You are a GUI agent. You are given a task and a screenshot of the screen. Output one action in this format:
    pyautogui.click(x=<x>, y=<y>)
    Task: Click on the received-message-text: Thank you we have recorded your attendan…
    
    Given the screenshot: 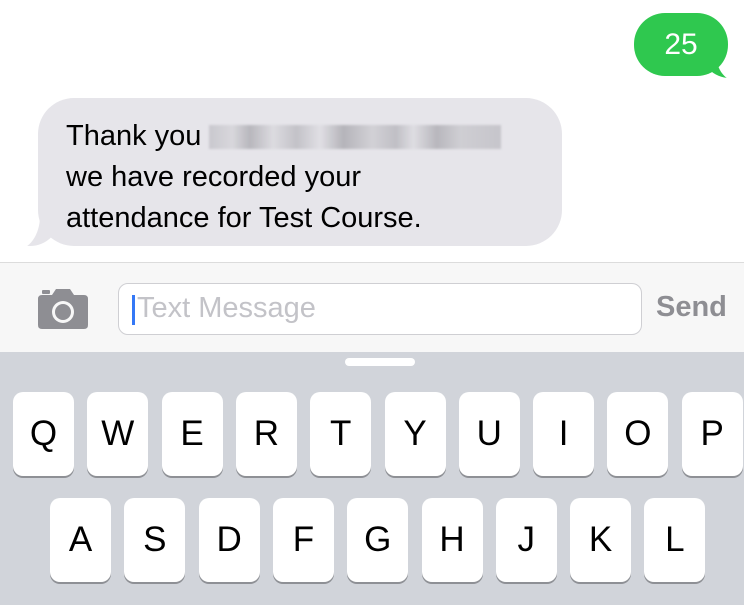 What is the action you would take?
    pyautogui.click(x=304, y=177)
    